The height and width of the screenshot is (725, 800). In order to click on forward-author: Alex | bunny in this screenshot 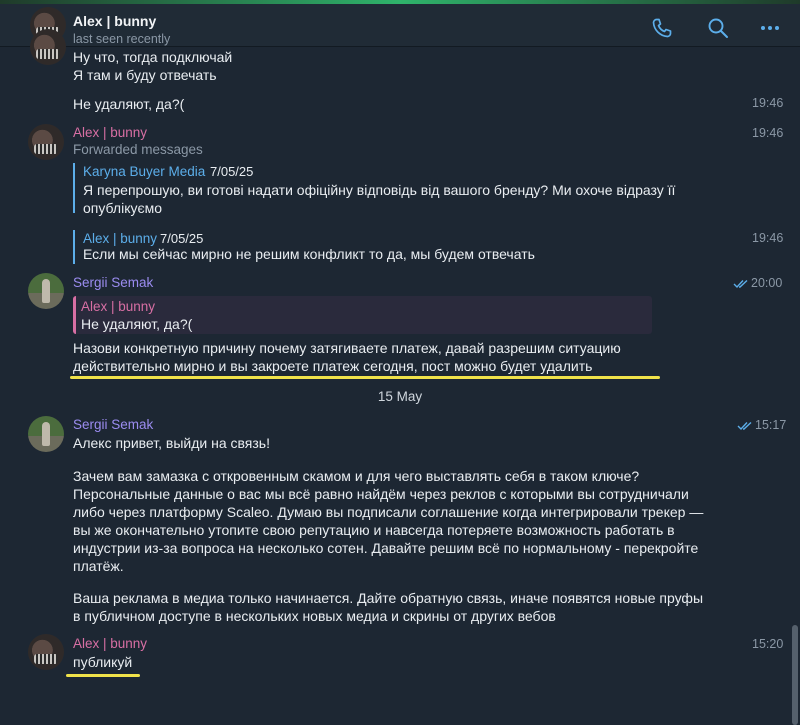, I will do `click(120, 238)`.